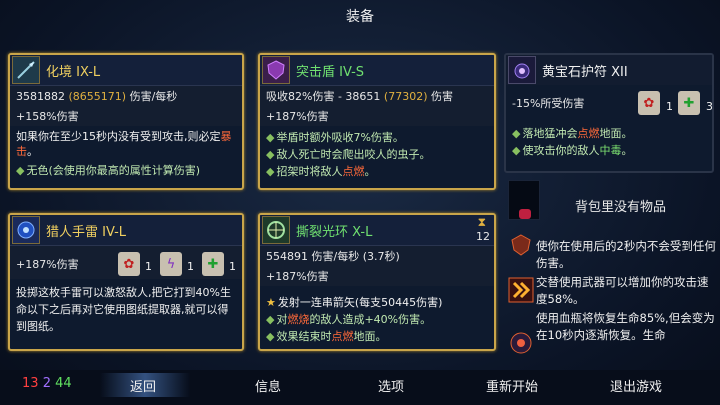 Image resolution: width=720 pixels, height=405 pixels. I want to click on aura-header: 撕裂光环 X-L ⧗ 12, so click(377, 230).